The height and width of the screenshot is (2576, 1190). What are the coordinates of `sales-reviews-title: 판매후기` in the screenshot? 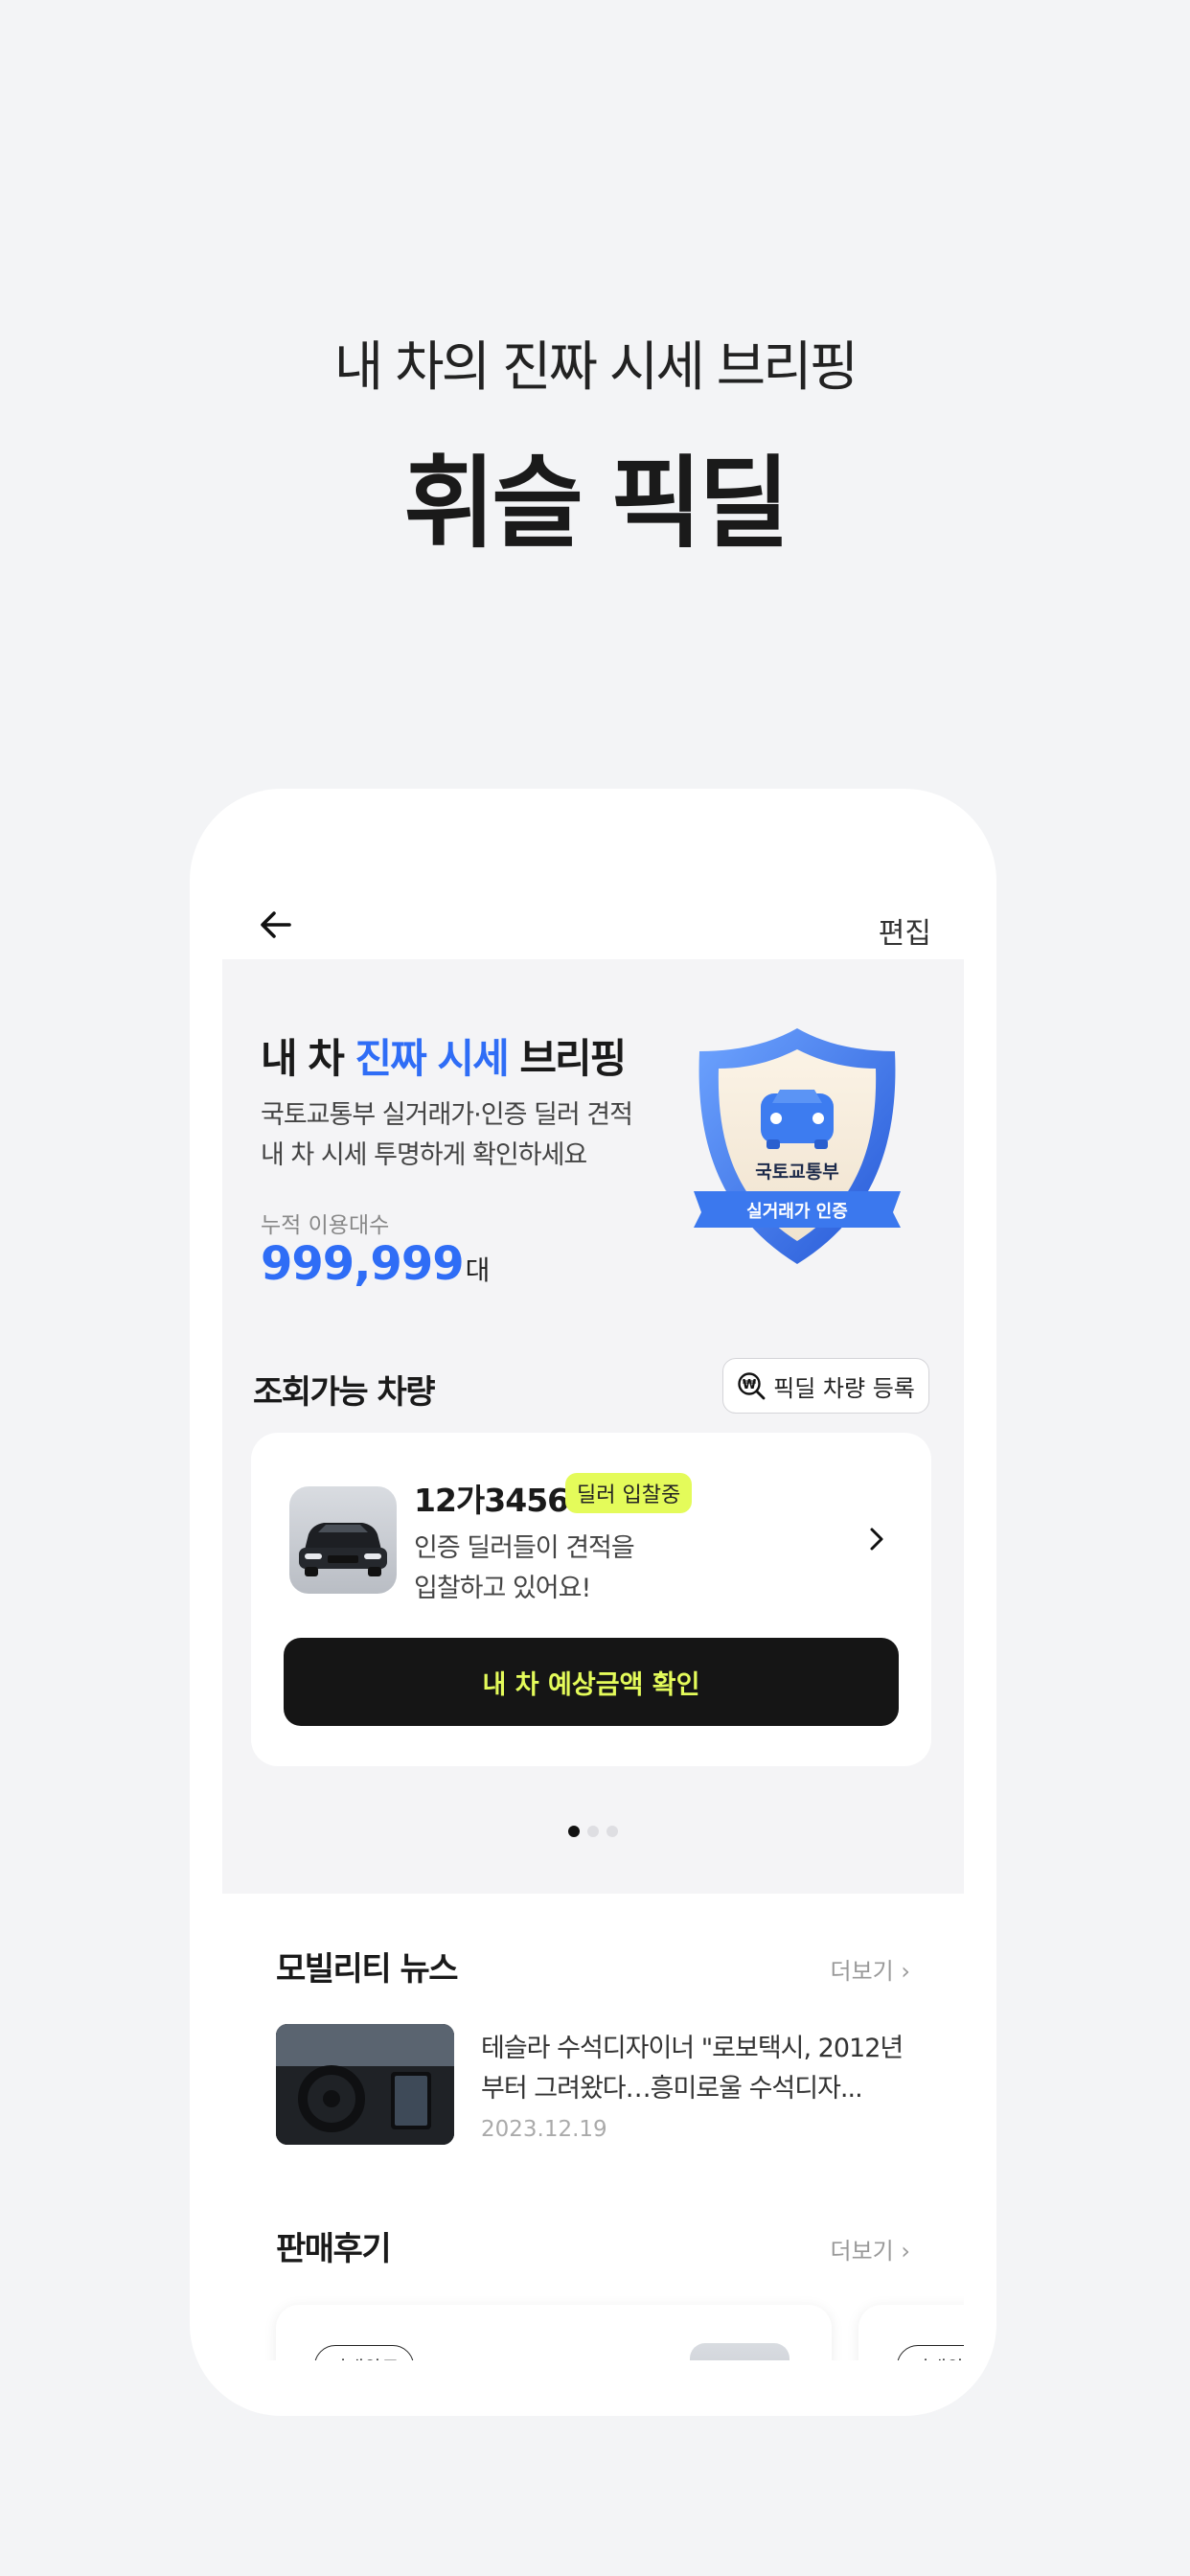 It's located at (334, 2249).